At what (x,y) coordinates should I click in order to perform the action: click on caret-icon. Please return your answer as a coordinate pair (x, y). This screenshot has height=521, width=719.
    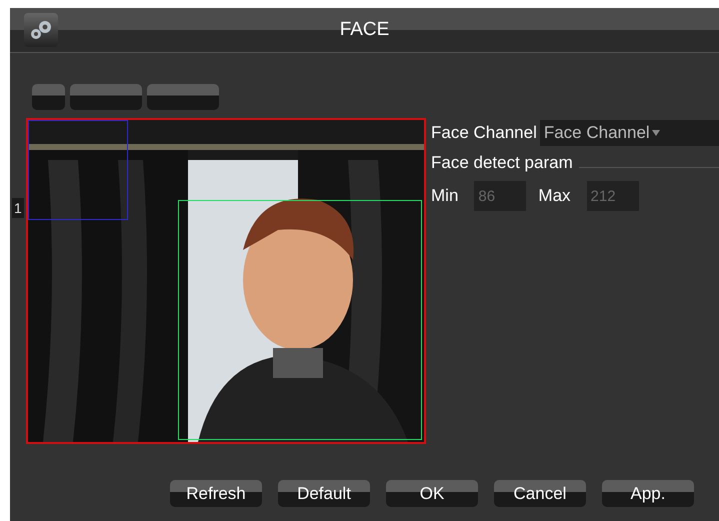
    Looking at the image, I should click on (656, 133).